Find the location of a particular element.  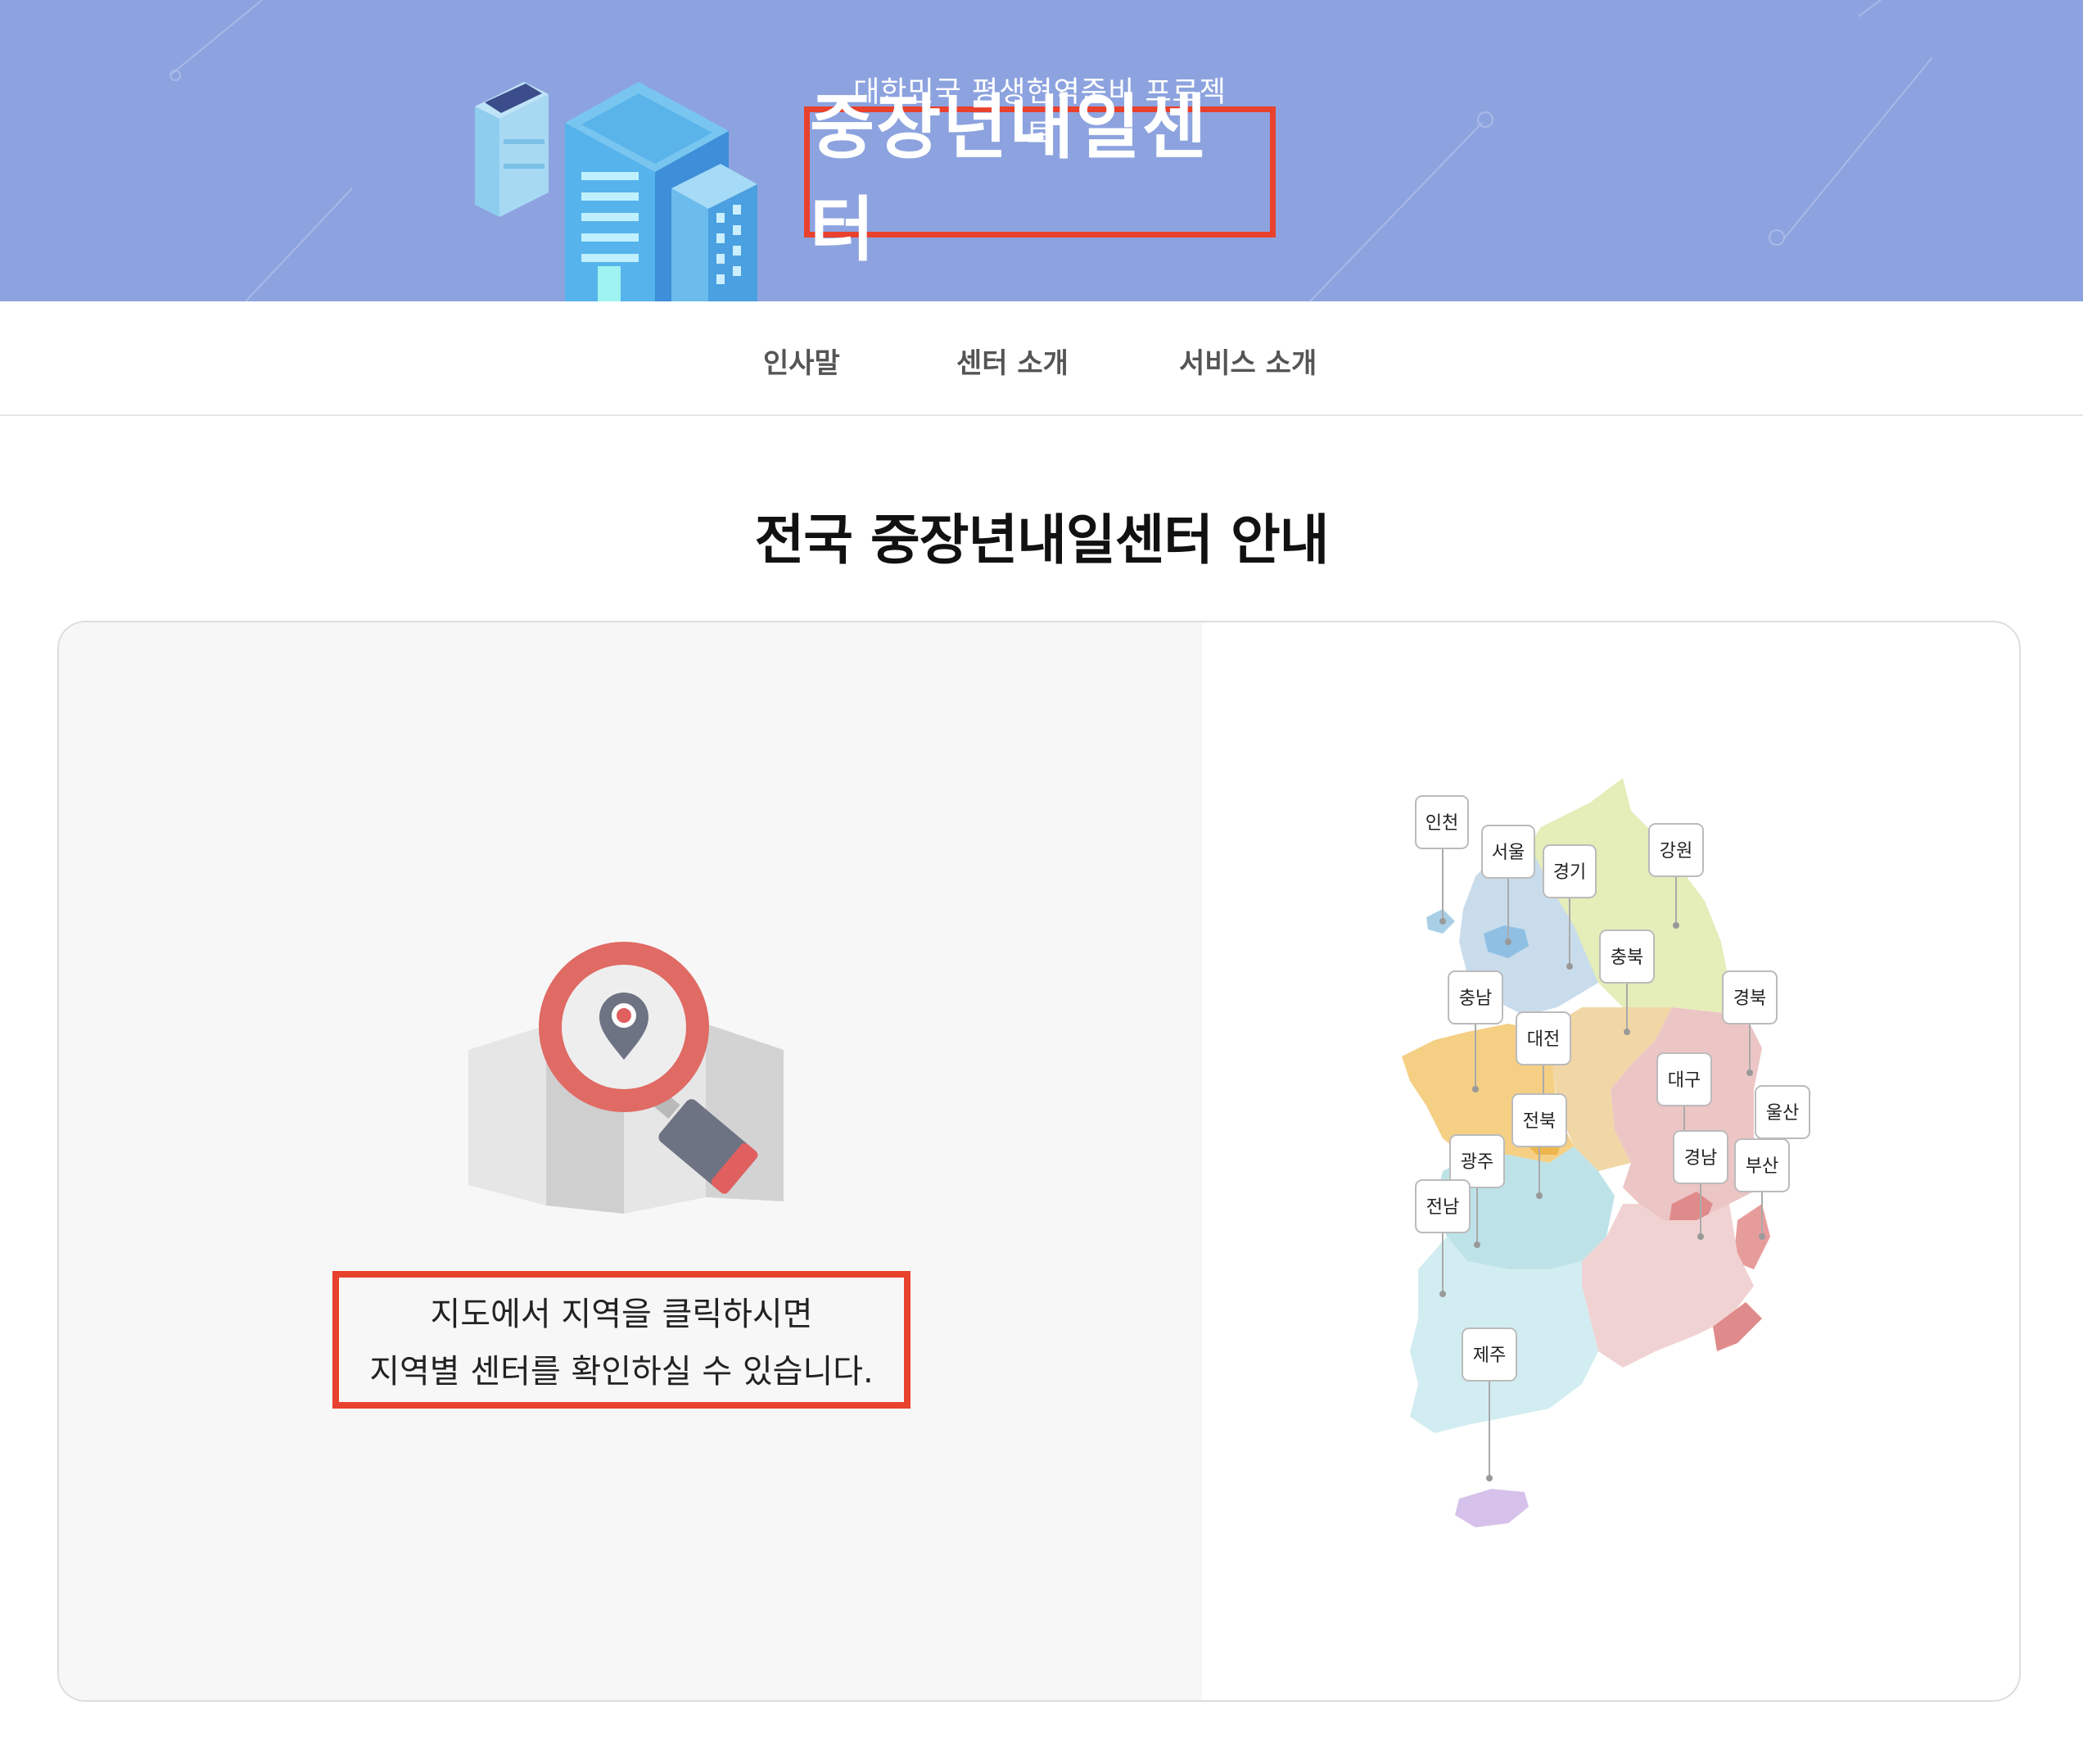

guide-text-line2: 지역별 센터를 확인하실 수 있습니다. is located at coordinates (621, 1372).